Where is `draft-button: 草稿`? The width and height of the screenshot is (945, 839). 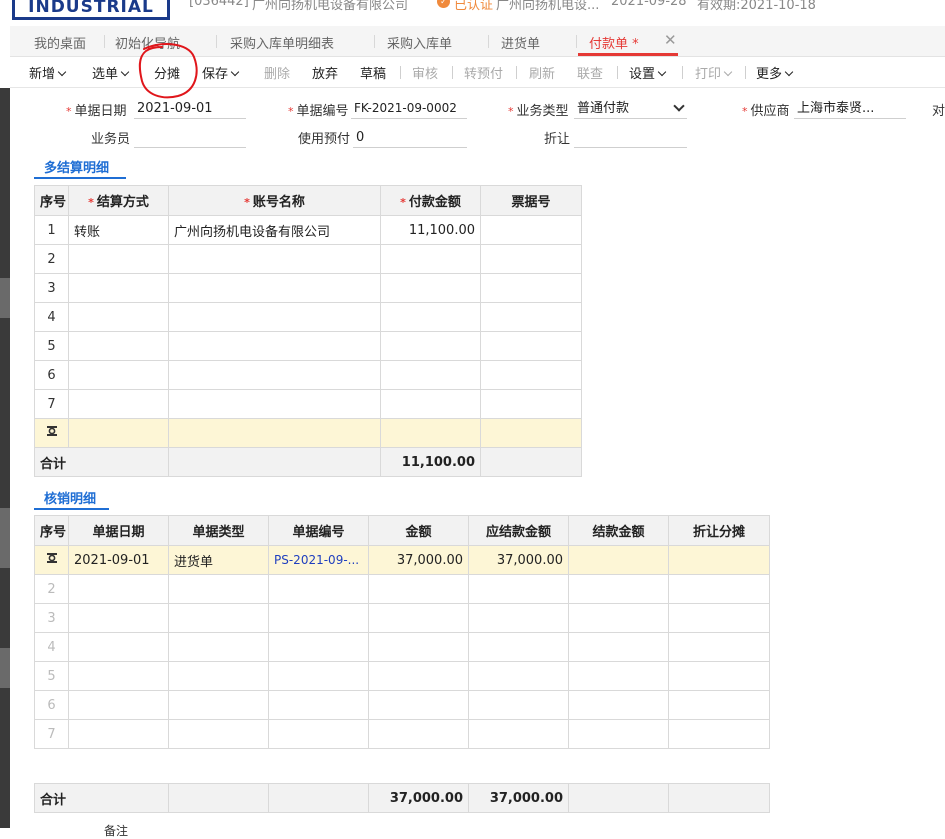
draft-button: 草稿 is located at coordinates (373, 72).